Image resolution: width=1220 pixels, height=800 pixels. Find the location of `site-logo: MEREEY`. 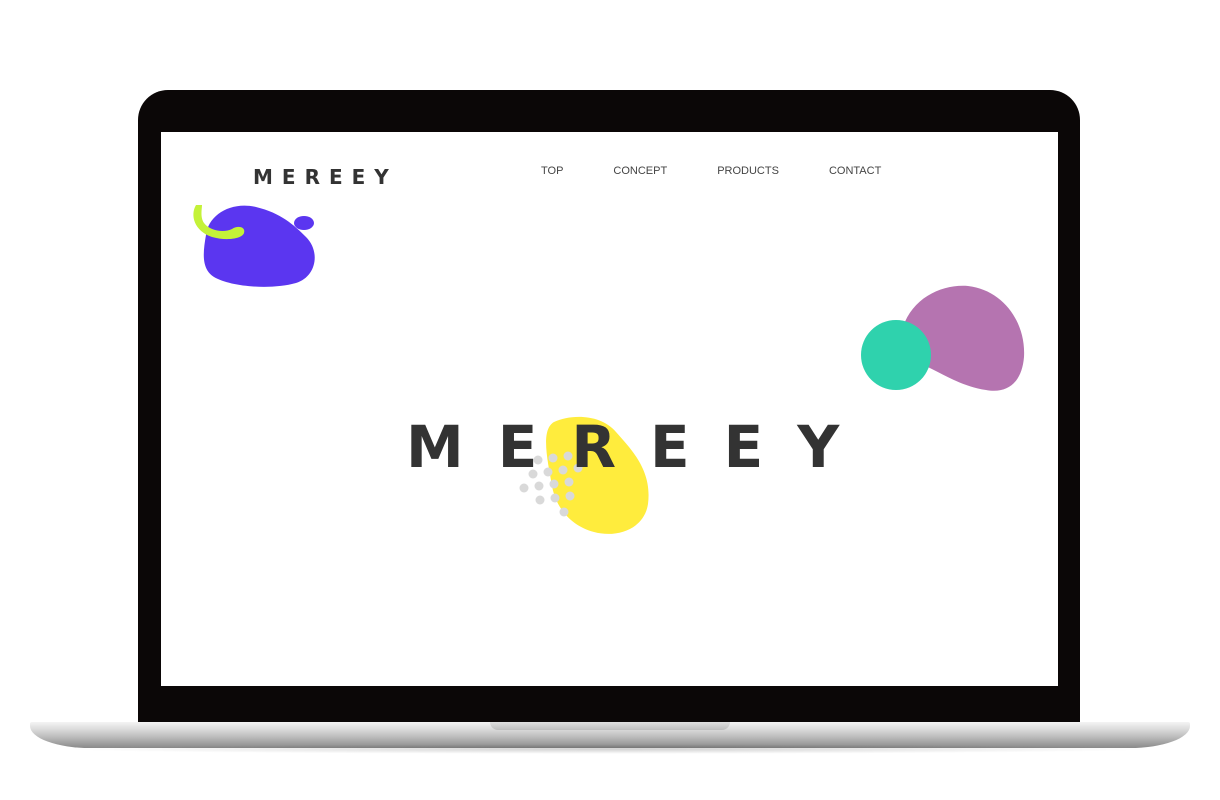

site-logo: MEREEY is located at coordinates (325, 177).